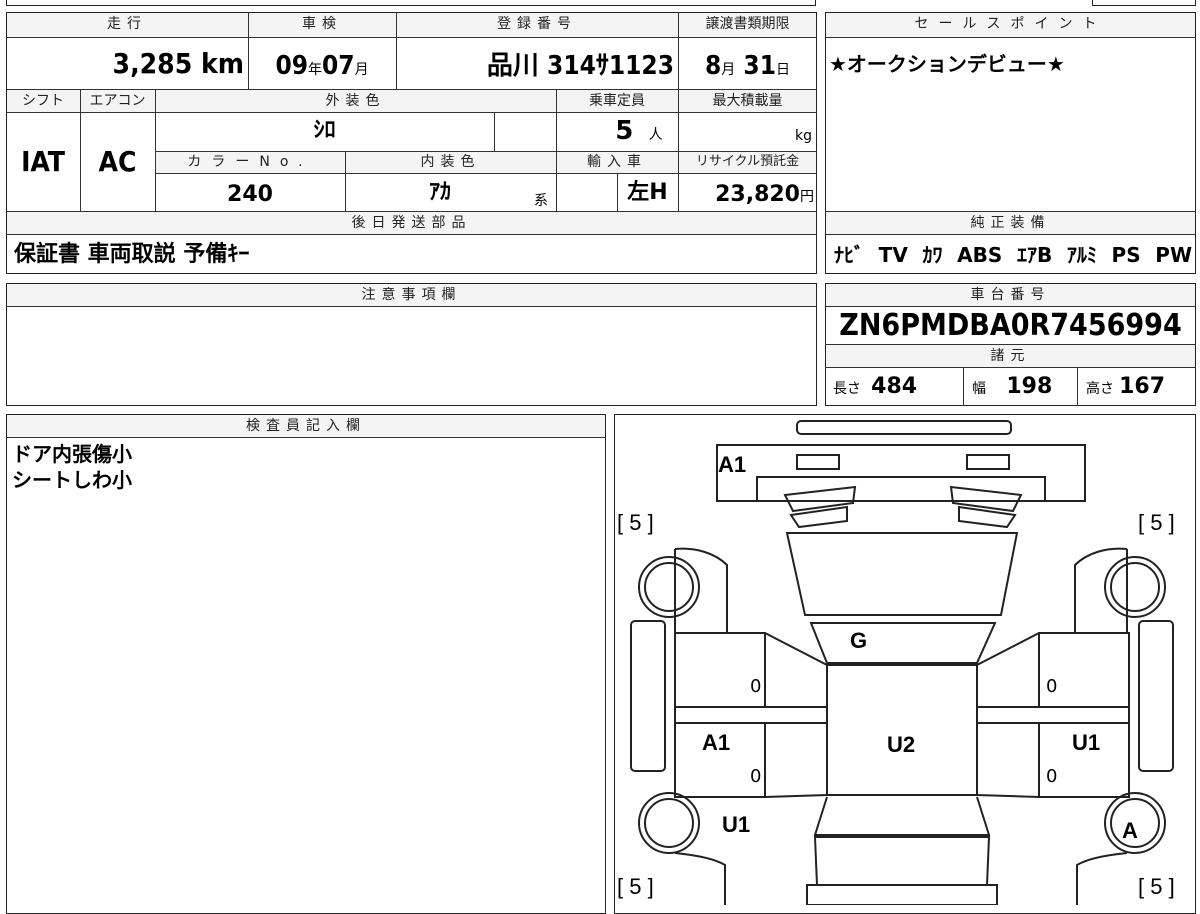 The width and height of the screenshot is (1200, 914). I want to click on mark-hood-glass: G, so click(859, 640).